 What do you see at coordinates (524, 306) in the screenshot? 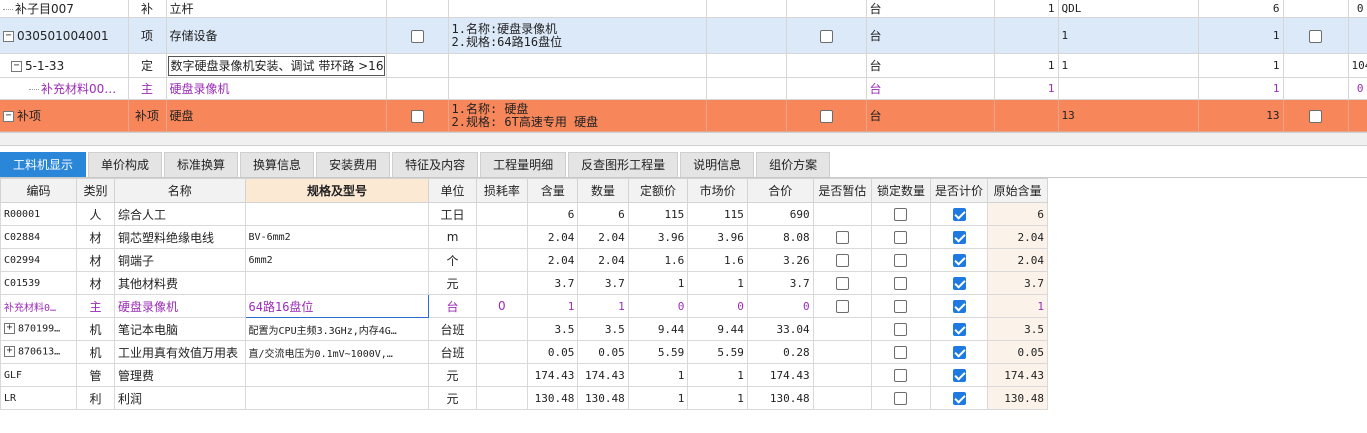
I see `table-row: 补充材料0… 主硬盘录像机 64路16盘位台 0 1 1 0 0 0 1` at bounding box center [524, 306].